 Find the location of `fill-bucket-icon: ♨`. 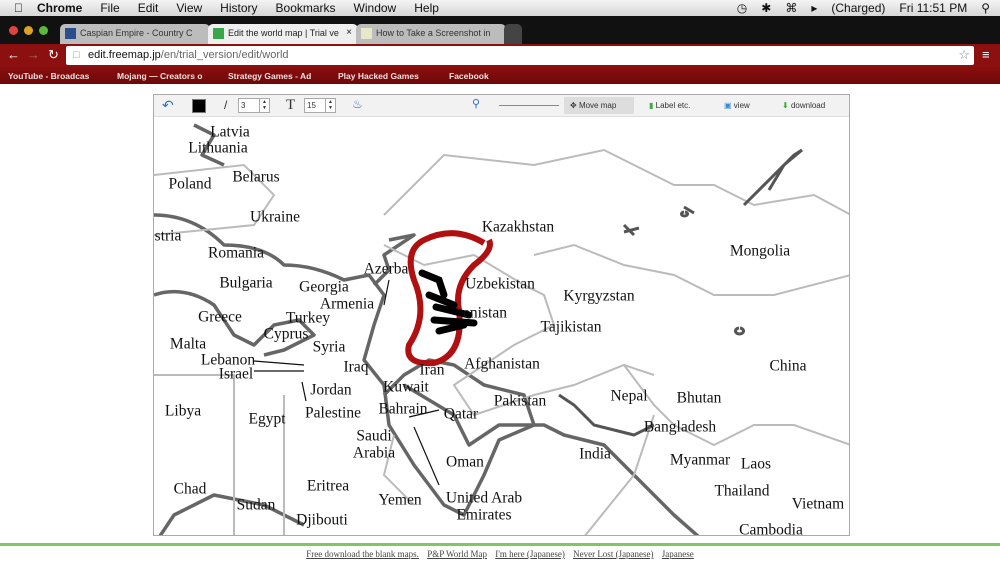

fill-bucket-icon: ♨ is located at coordinates (357, 104).